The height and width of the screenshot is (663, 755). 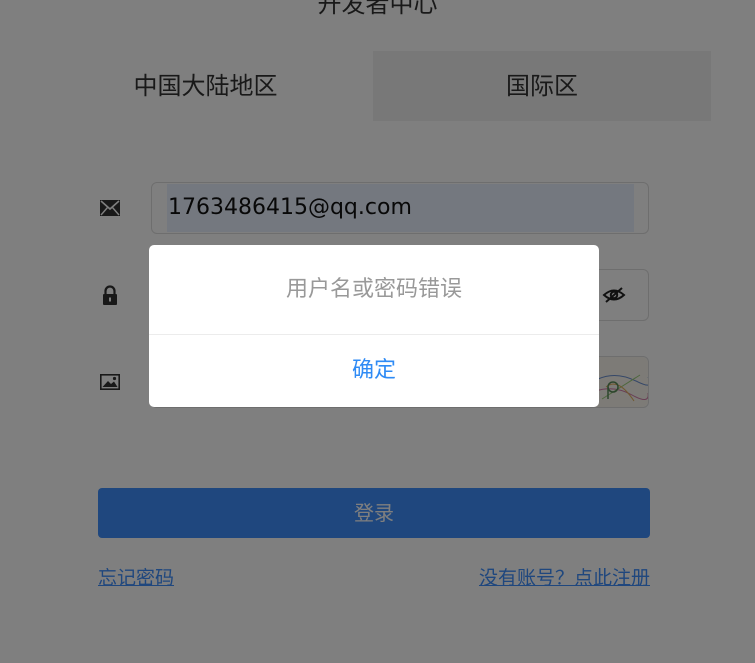 What do you see at coordinates (374, 371) in the screenshot?
I see `confirm-button: 确定` at bounding box center [374, 371].